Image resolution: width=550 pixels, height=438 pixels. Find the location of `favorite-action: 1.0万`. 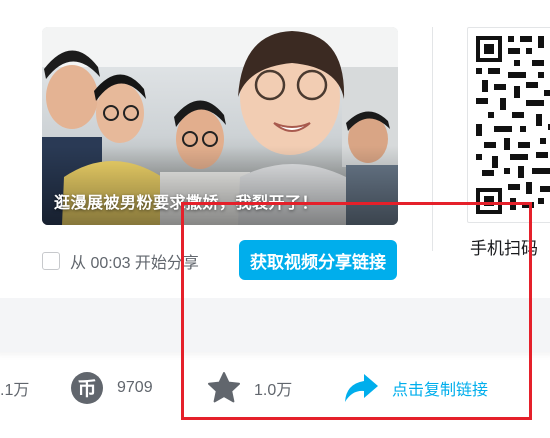

favorite-action: 1.0万 is located at coordinates (249, 388).